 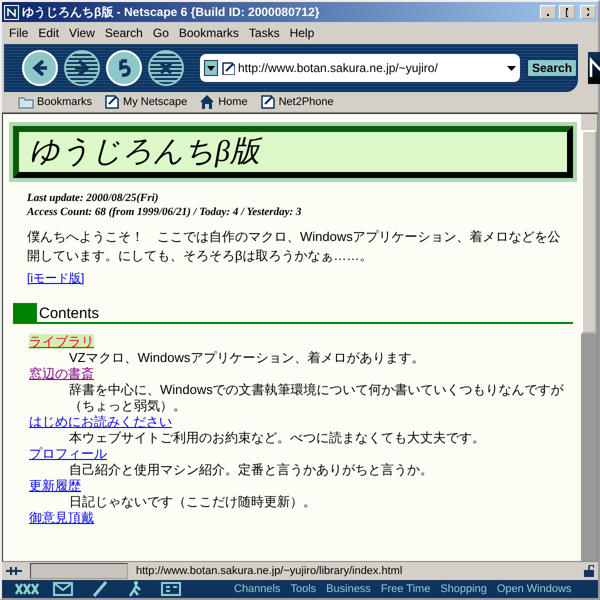 What do you see at coordinates (302, 33) in the screenshot?
I see `menu-item: Help` at bounding box center [302, 33].